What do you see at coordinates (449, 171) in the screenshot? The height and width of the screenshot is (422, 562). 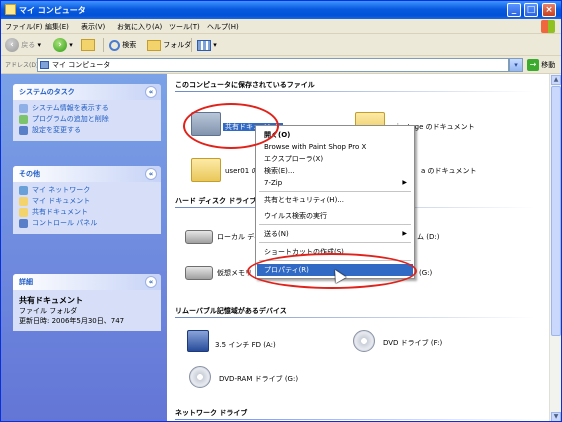 I see `user-documents-item-b: a のドキュメント` at bounding box center [449, 171].